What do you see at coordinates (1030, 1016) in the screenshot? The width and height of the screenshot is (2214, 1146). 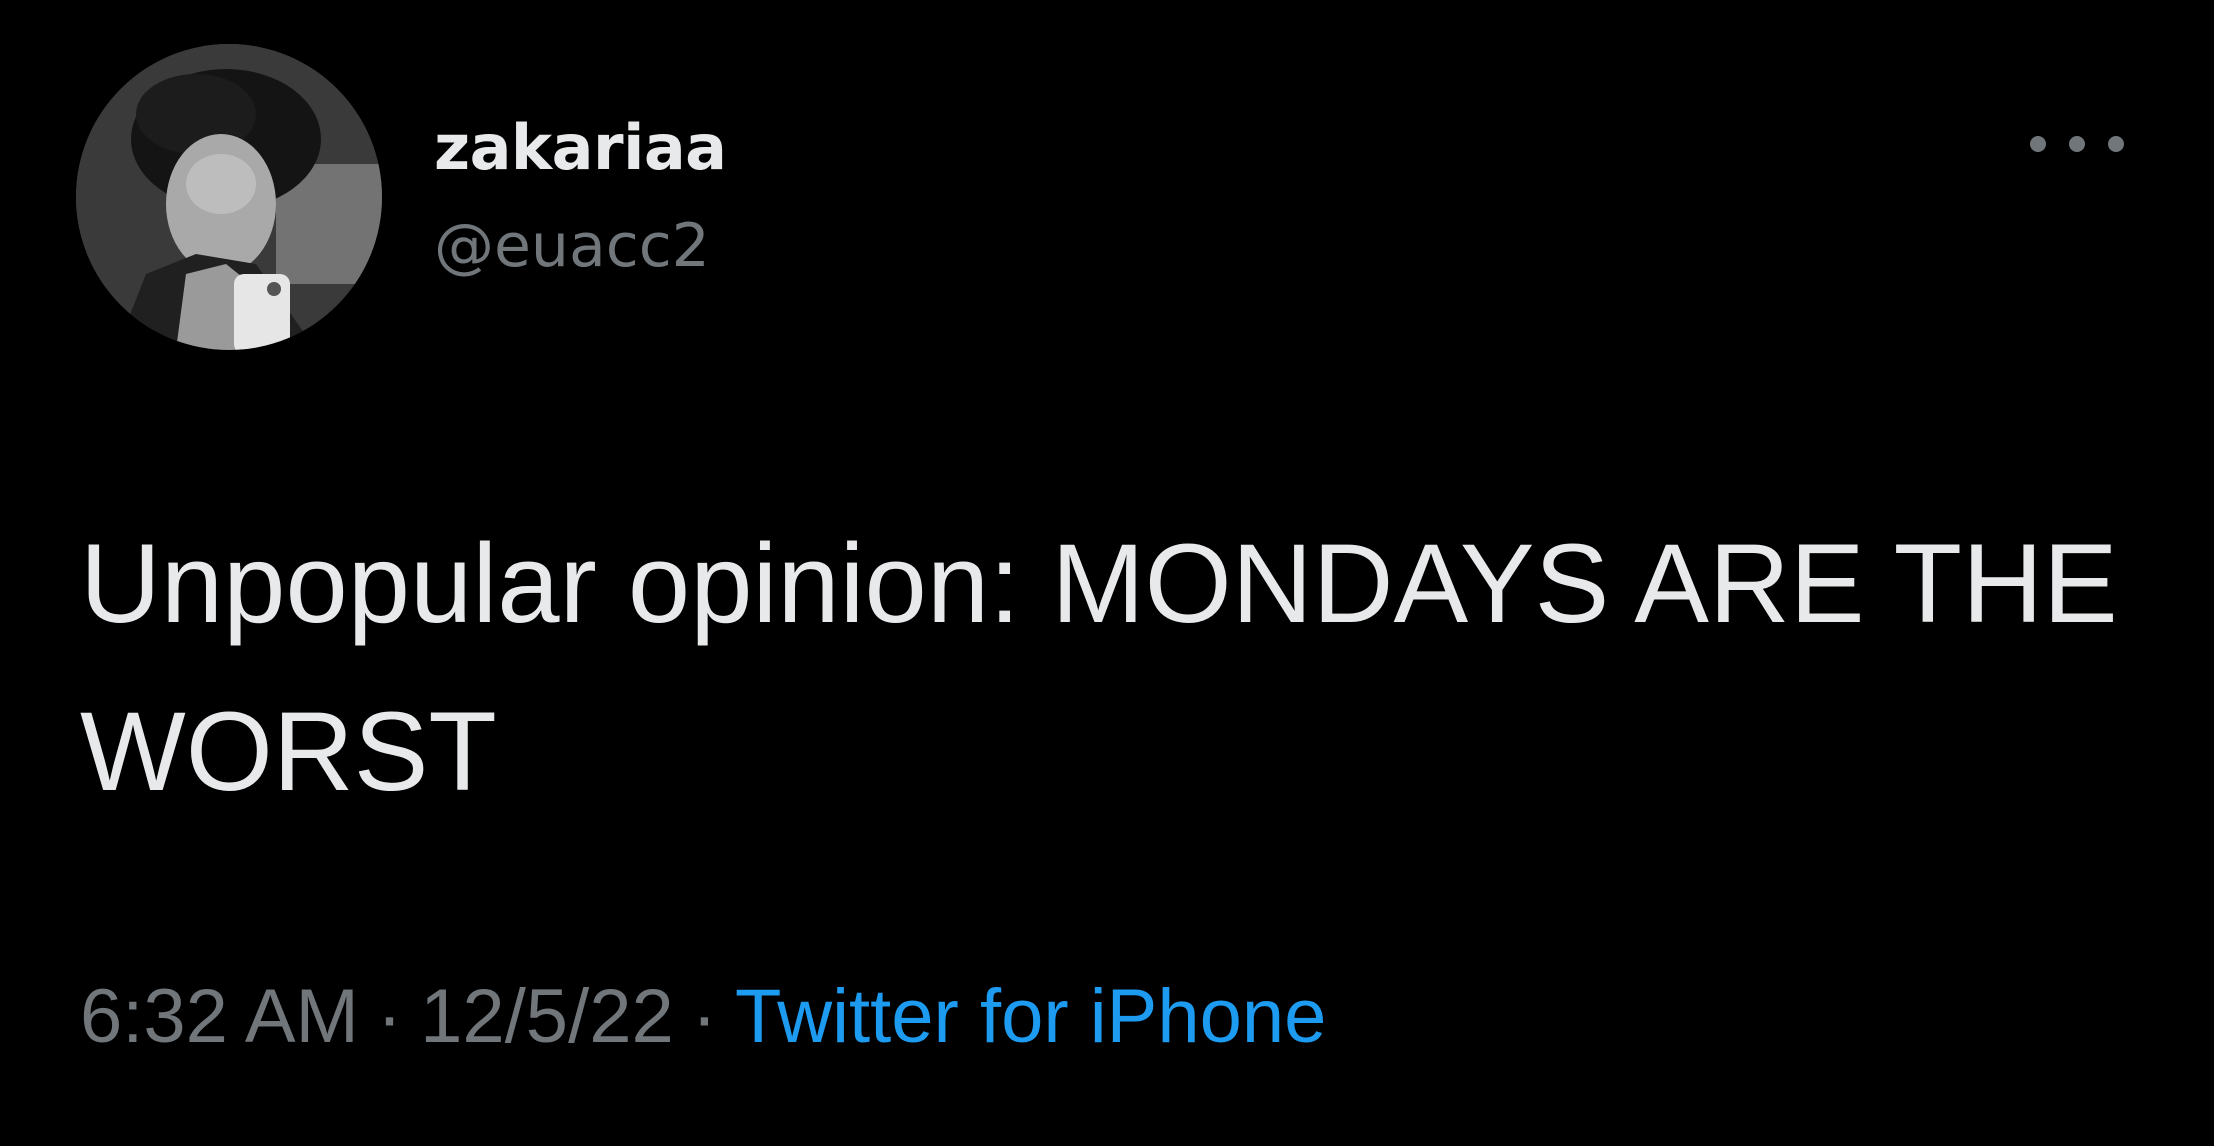 I see `tweet-source-link: Twitter for iPhone` at bounding box center [1030, 1016].